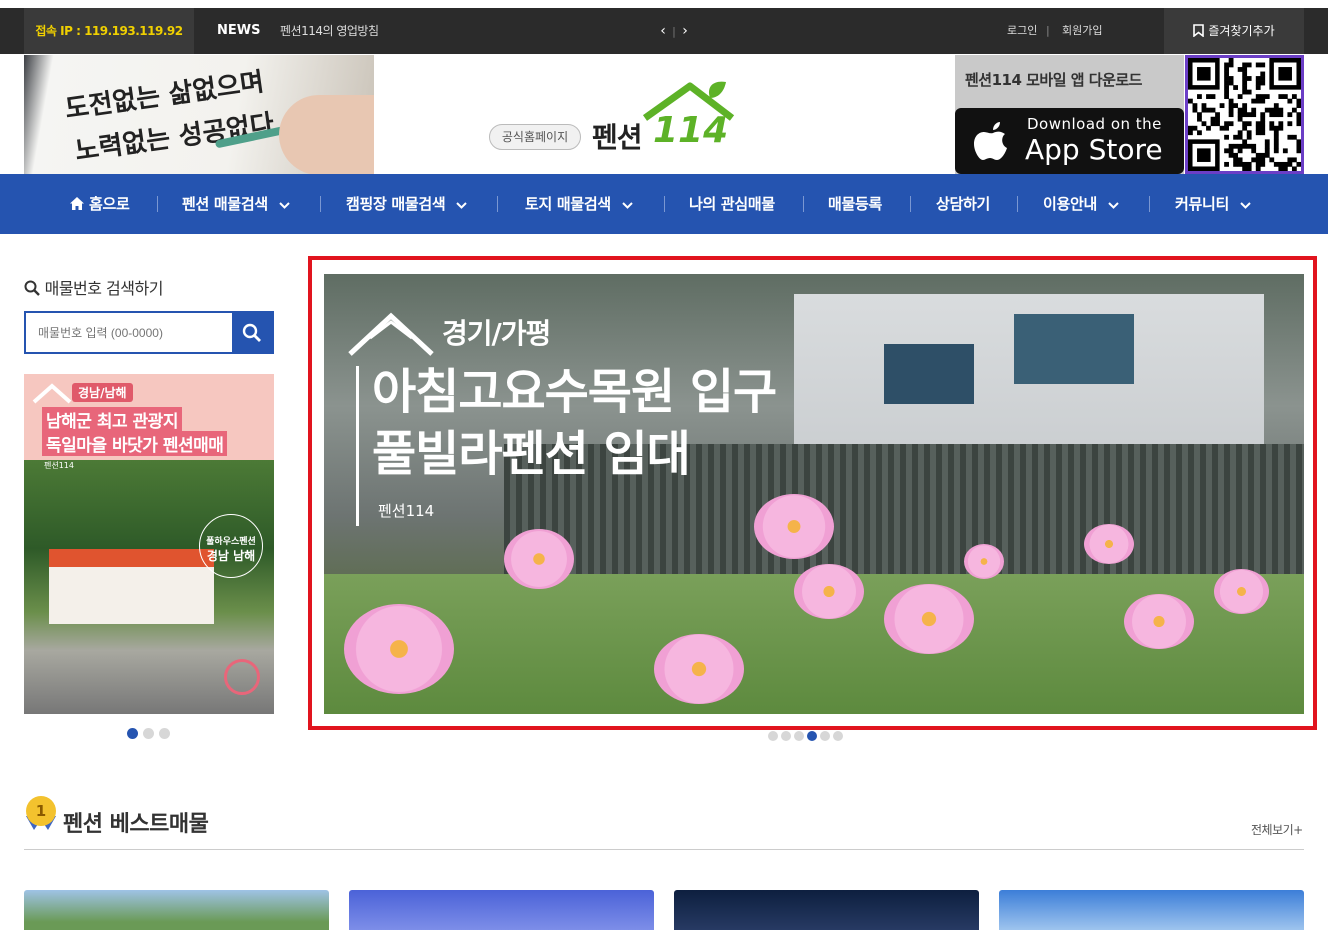 The image size is (1328, 930). What do you see at coordinates (1277, 829) in the screenshot?
I see `see-all-link: 전체보기+` at bounding box center [1277, 829].